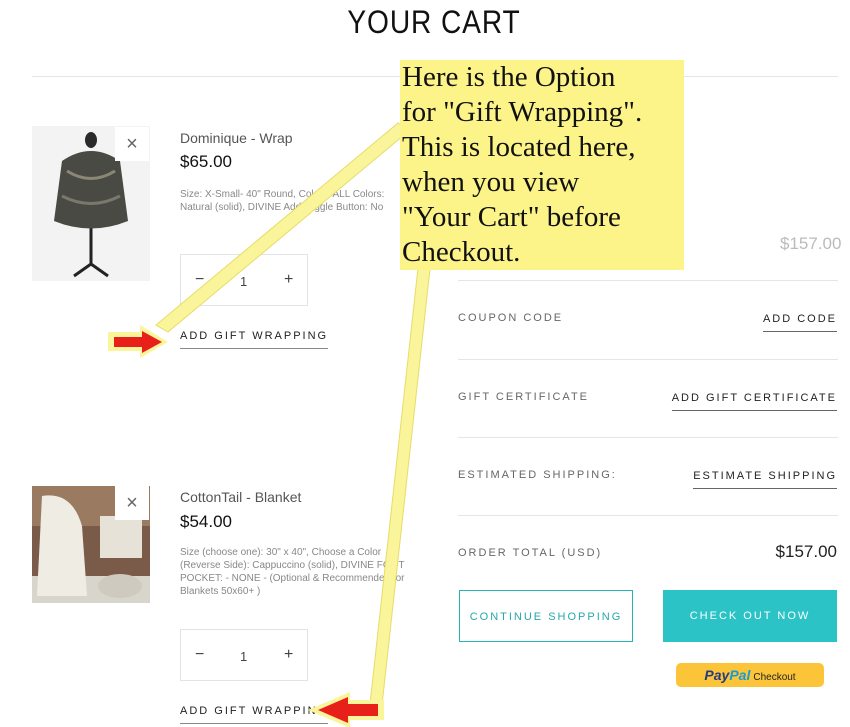  I want to click on estimated-shipping-label: ESTIMATED SHIPPING:, so click(537, 475).